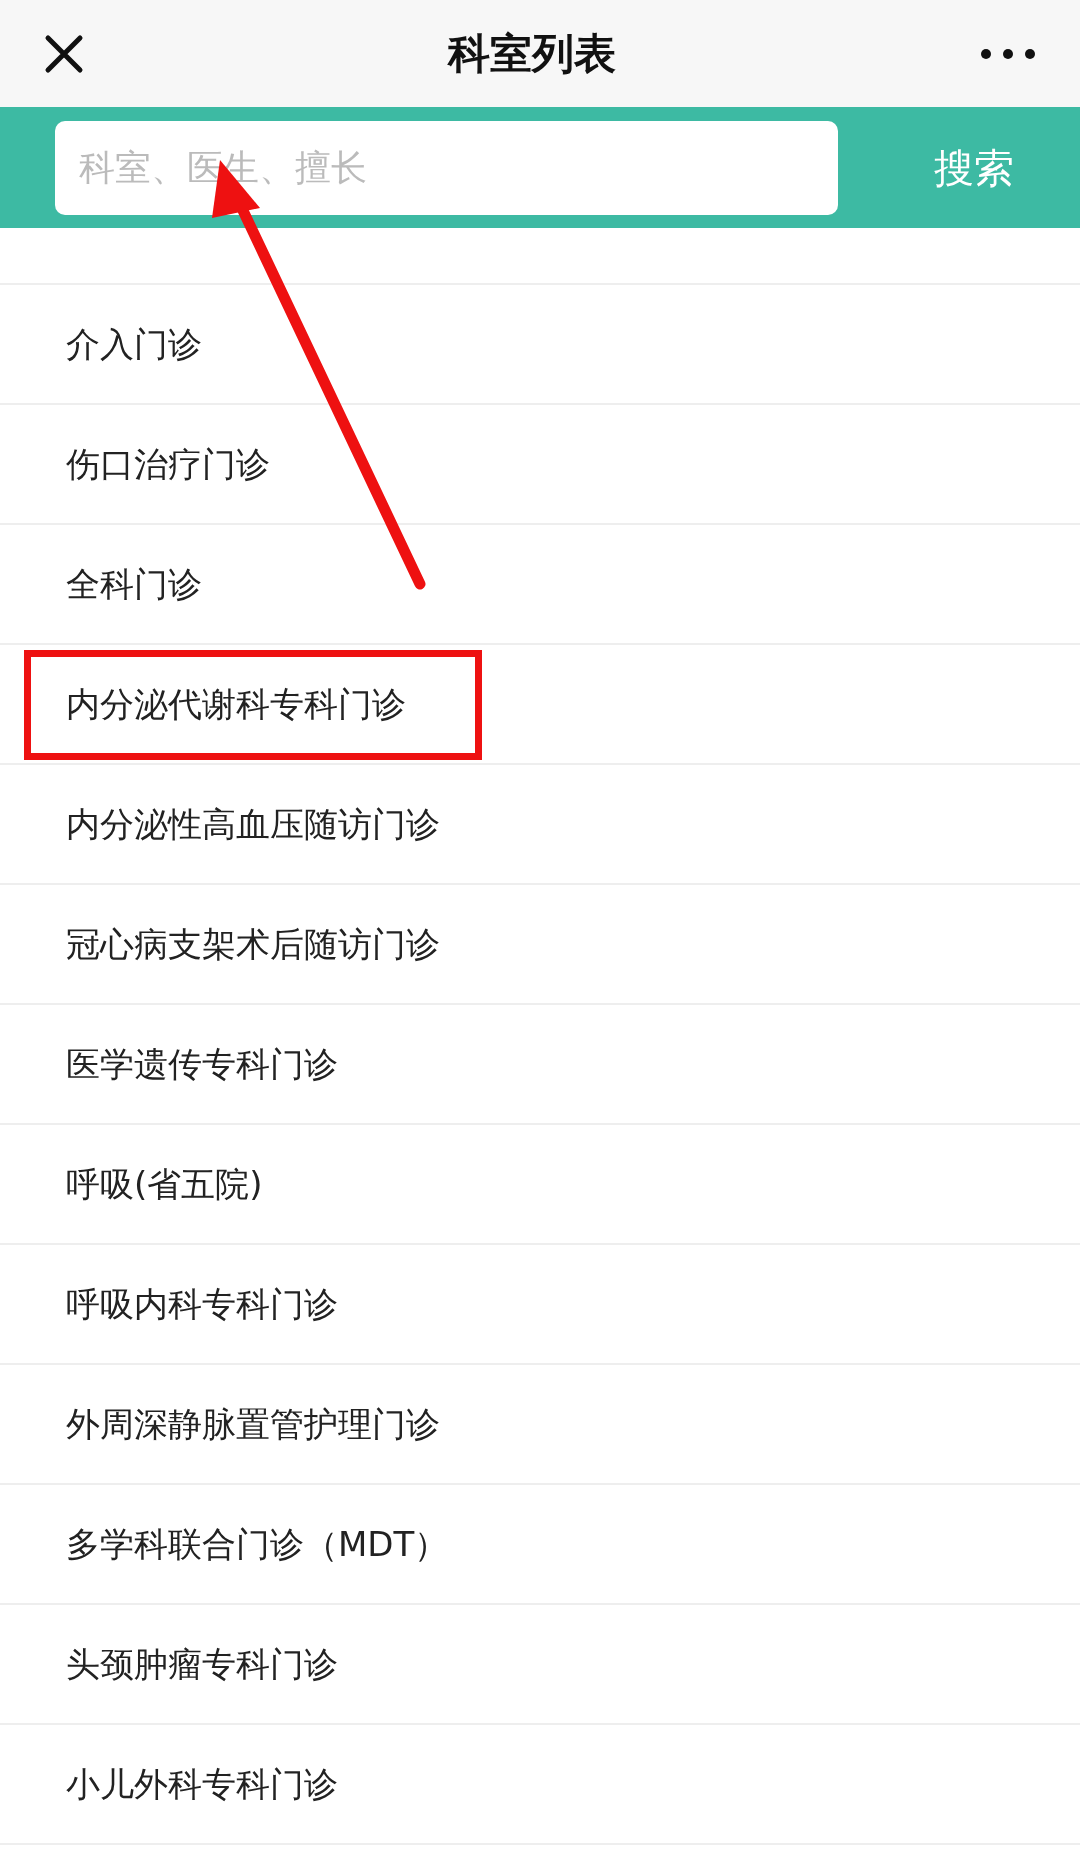 The image size is (1080, 1862). I want to click on department-item: 内分泌代谢科专科门诊, so click(236, 704).